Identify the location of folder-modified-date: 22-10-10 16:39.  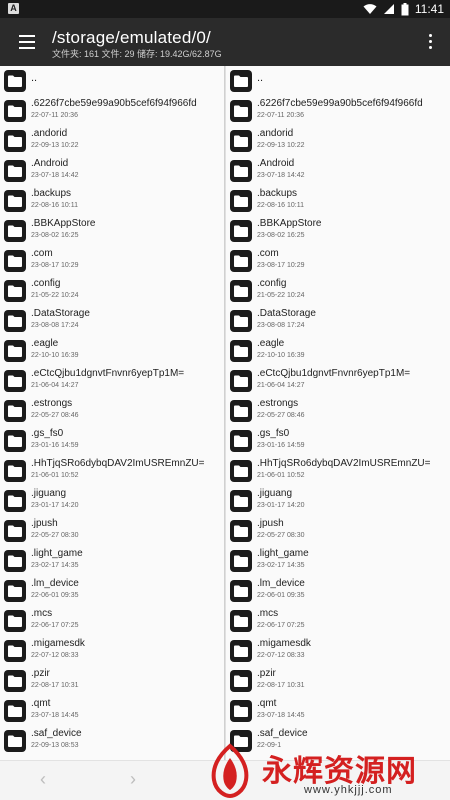
(281, 355).